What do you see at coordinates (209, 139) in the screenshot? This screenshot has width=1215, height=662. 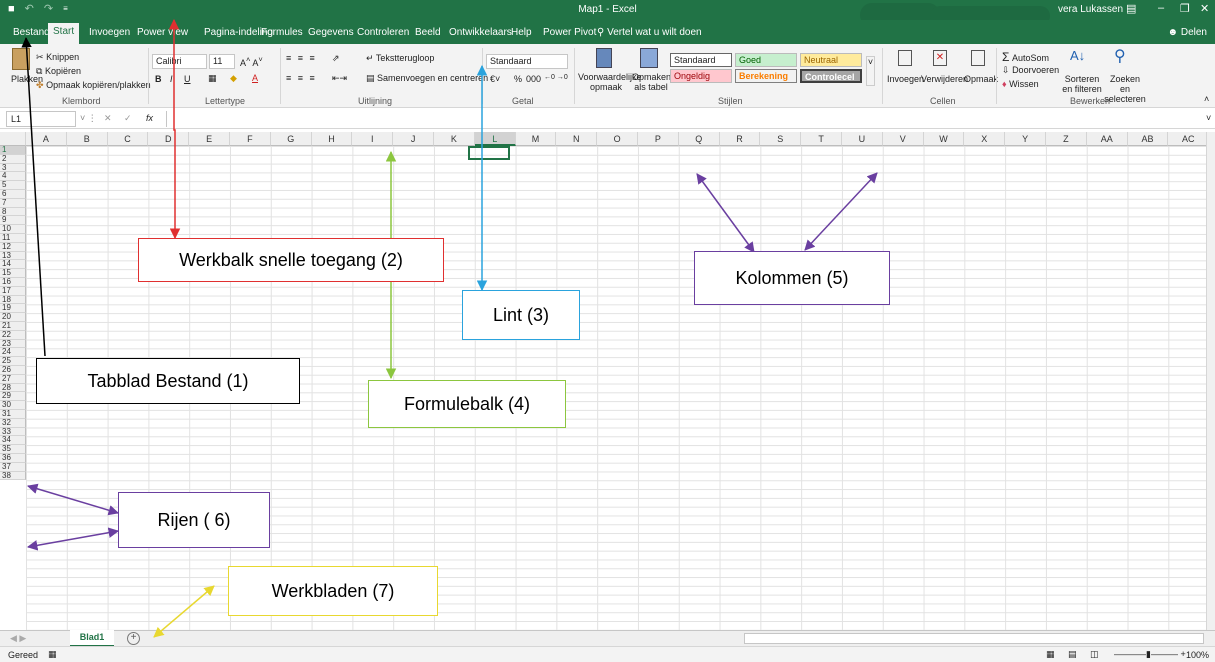 I see `column-header-e: E` at bounding box center [209, 139].